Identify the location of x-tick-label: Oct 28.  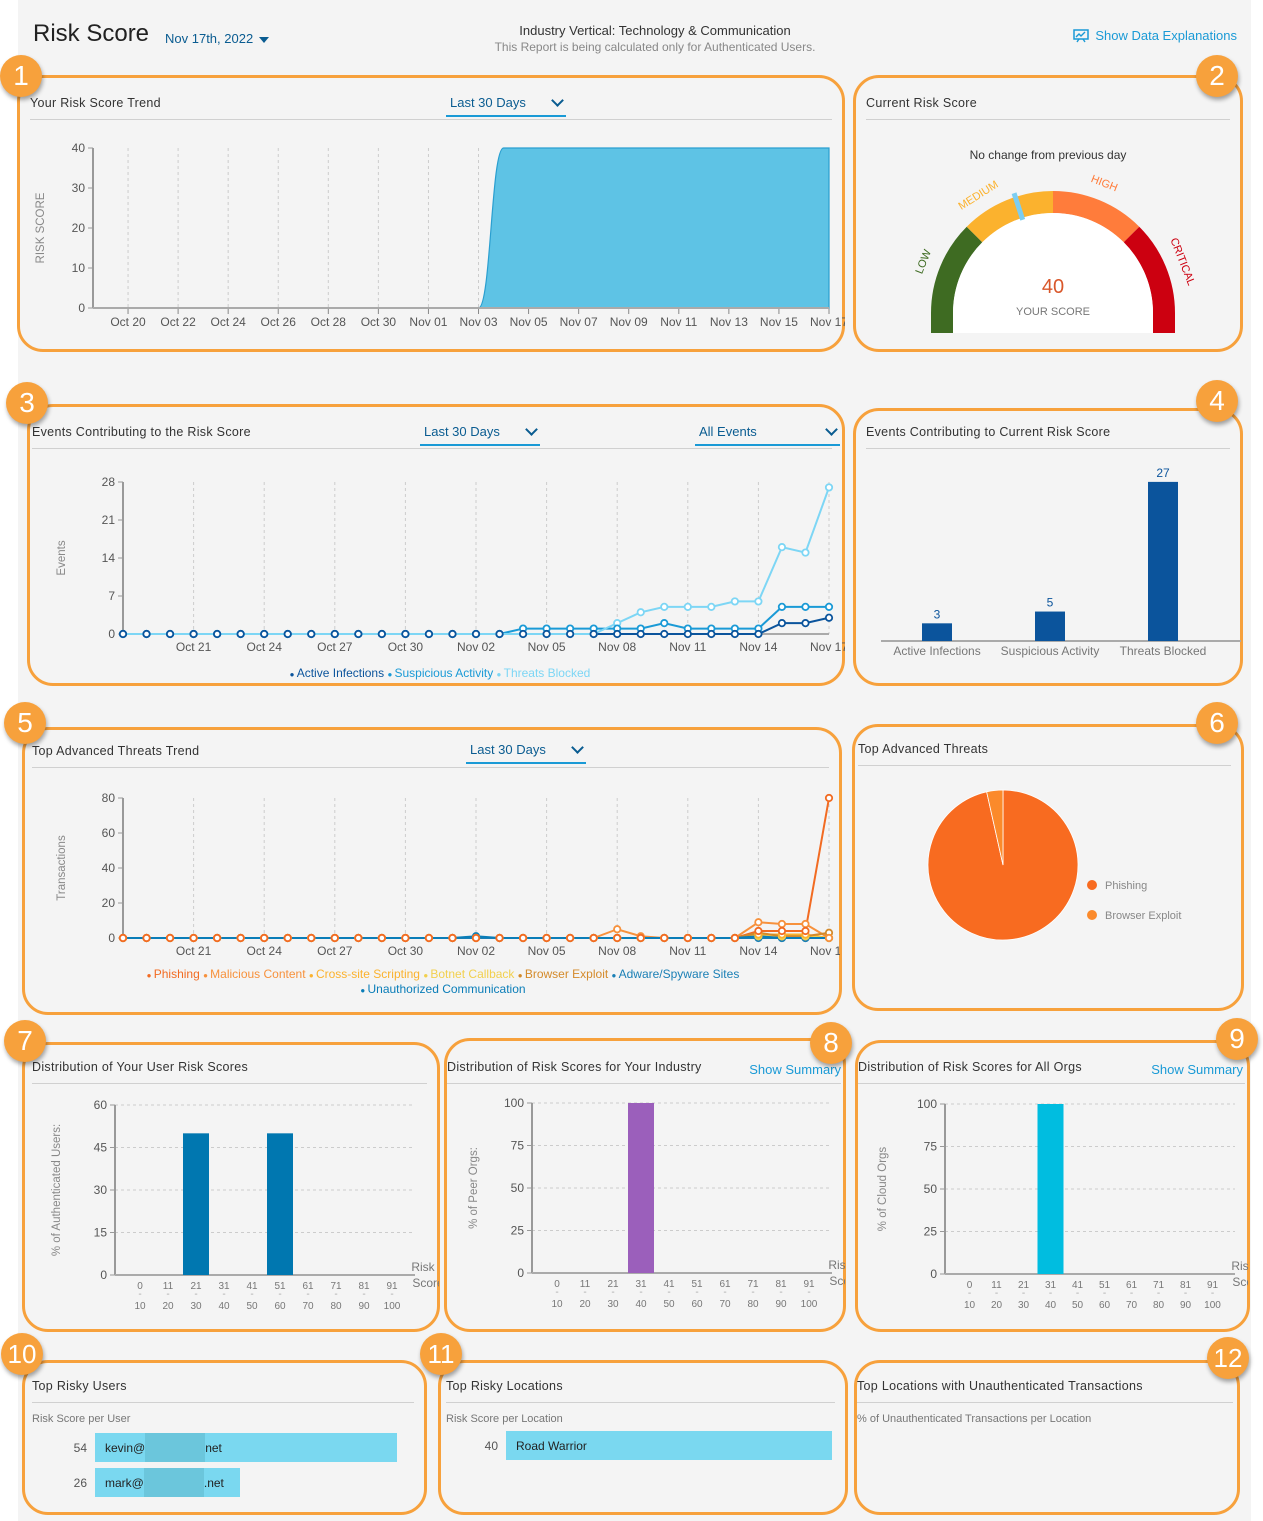
(329, 322).